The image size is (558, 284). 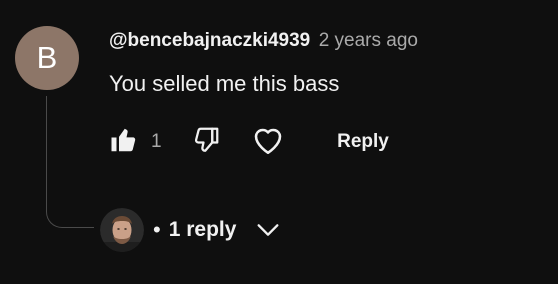 I want to click on comment-header: @bencebajnaczki4939 2 years ago, so click(x=263, y=41).